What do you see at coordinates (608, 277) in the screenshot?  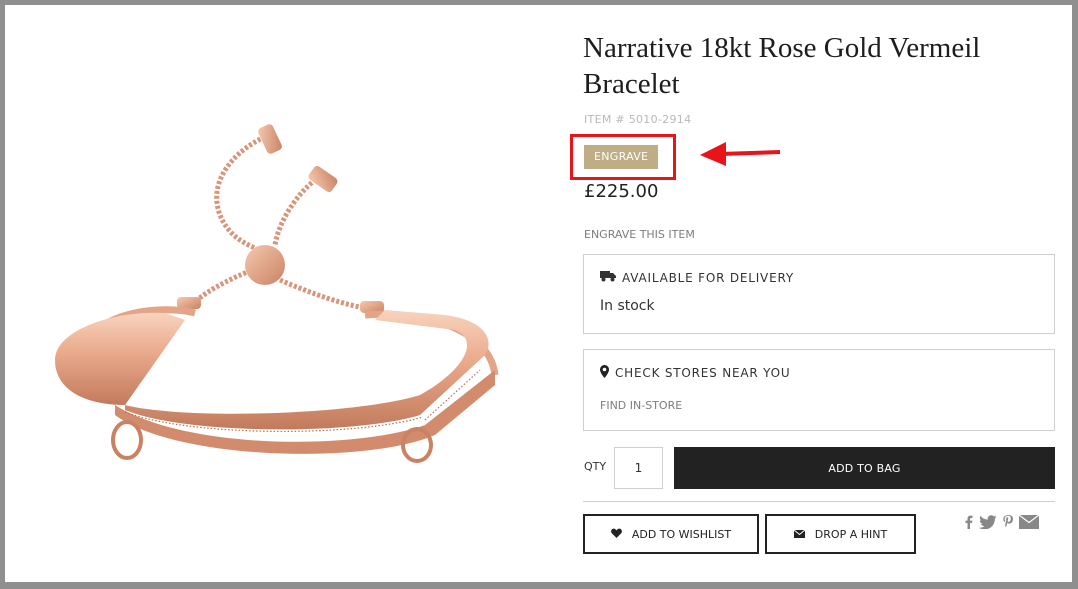 I see `truck-icon` at bounding box center [608, 277].